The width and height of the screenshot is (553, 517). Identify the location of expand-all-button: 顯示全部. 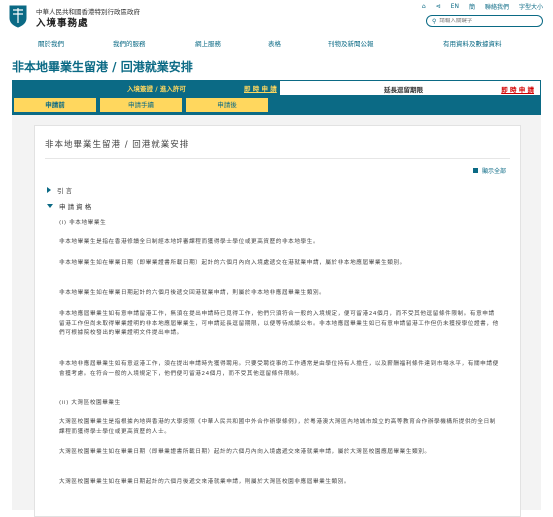
(489, 170).